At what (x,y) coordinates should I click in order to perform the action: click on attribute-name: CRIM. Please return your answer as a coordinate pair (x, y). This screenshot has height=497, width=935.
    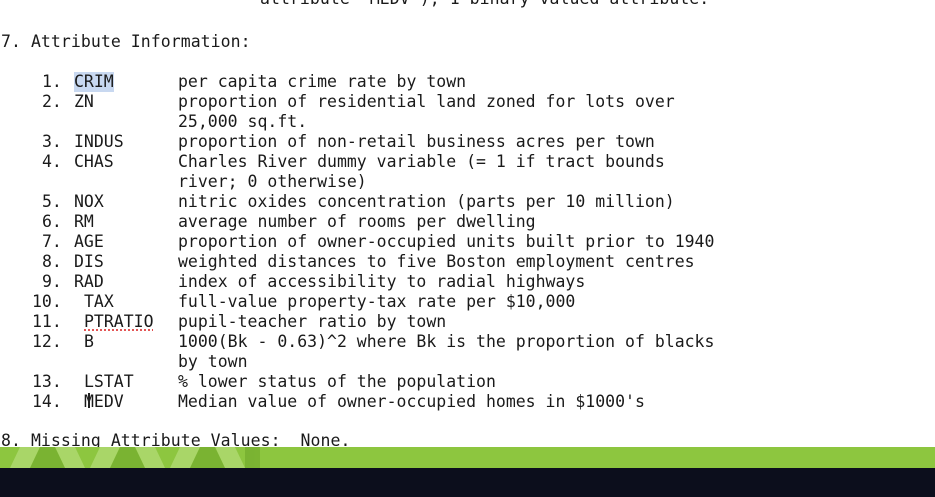
    Looking at the image, I should click on (94, 82).